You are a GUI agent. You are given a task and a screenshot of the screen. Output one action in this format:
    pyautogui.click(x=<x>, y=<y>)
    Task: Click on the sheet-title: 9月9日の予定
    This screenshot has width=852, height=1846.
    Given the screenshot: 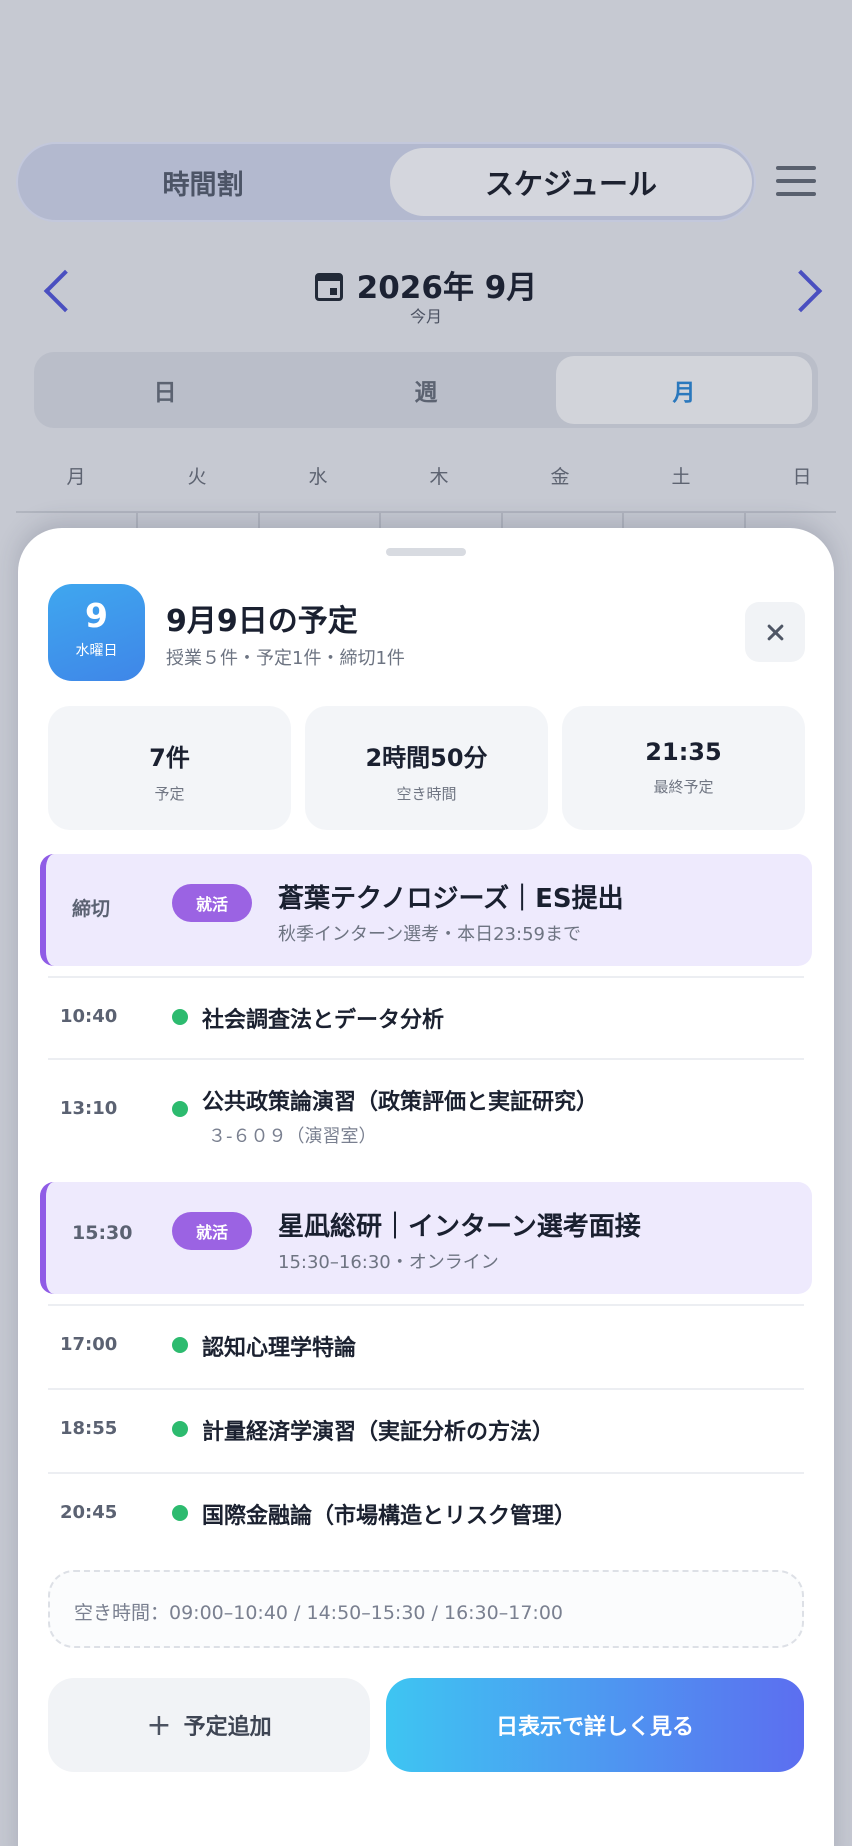 What is the action you would take?
    pyautogui.click(x=262, y=621)
    